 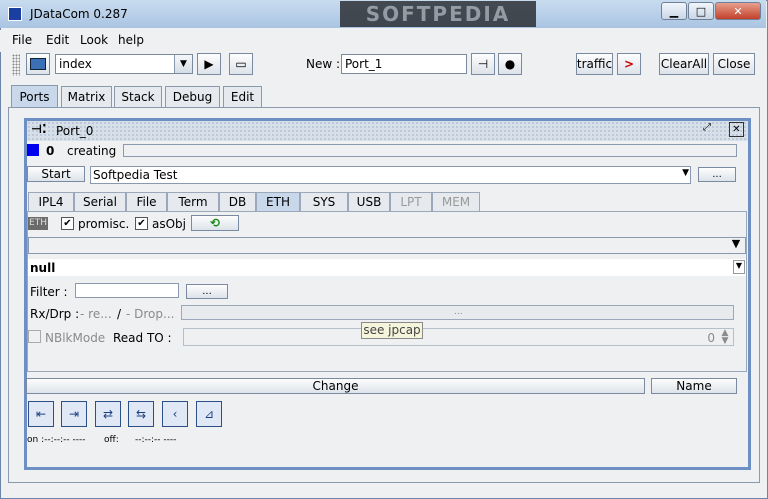 What do you see at coordinates (711, 130) in the screenshot?
I see `restore-icon: ⤢` at bounding box center [711, 130].